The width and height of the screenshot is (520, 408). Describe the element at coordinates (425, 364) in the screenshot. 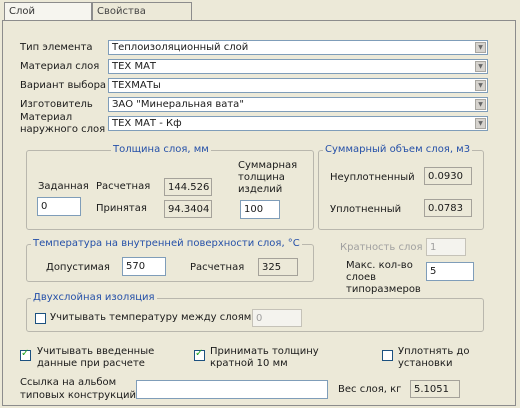

I see `compact-before-install-label-line2: установки` at that location.